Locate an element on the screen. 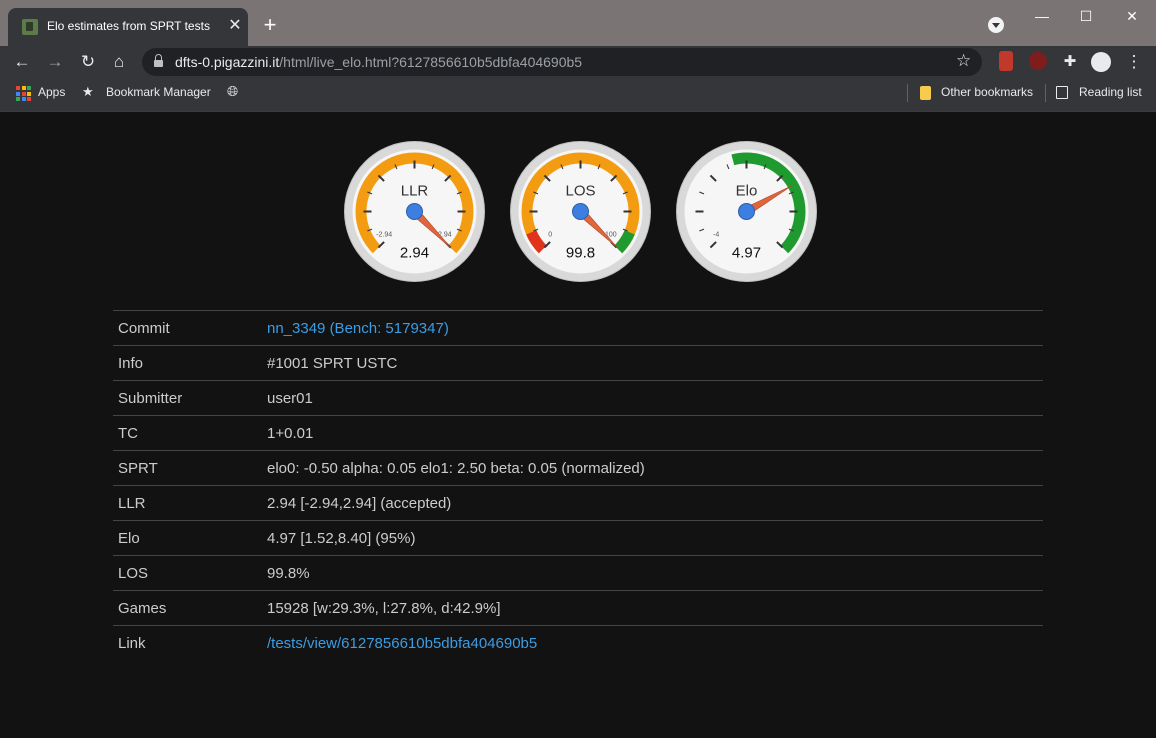 The width and height of the screenshot is (1156, 738). row-label: Games is located at coordinates (190, 608).